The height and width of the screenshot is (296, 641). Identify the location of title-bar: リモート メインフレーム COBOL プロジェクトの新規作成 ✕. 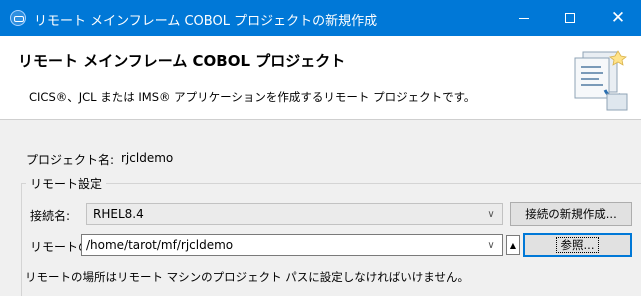
(320, 18).